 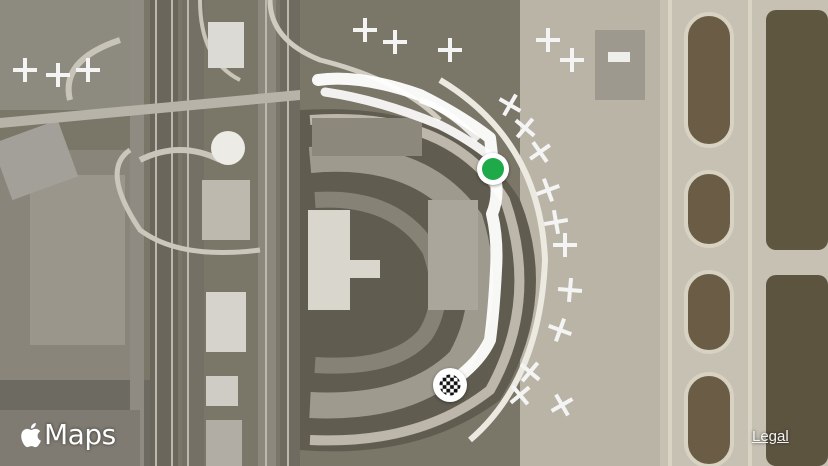 I want to click on route-finish-marker, so click(x=450, y=385).